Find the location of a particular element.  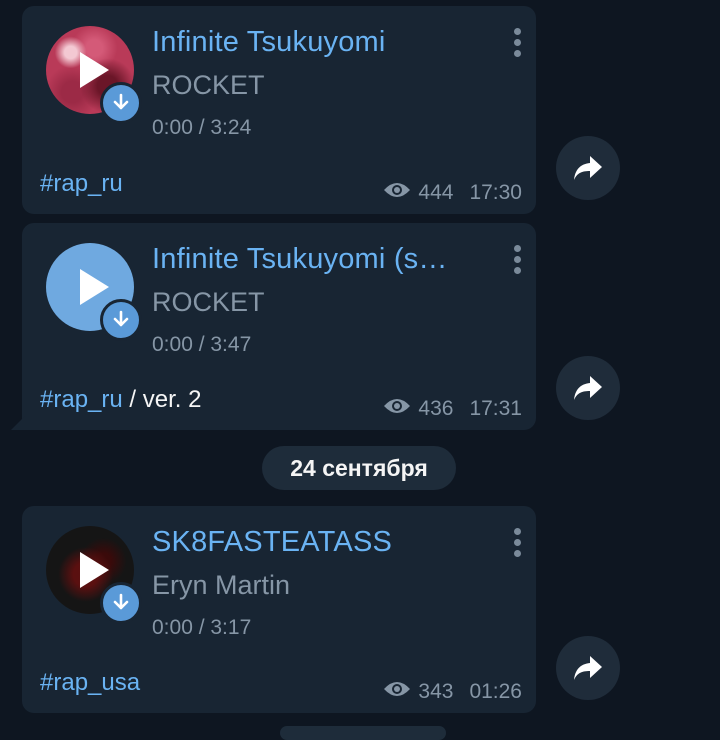

message-time: 17:30 is located at coordinates (495, 192).